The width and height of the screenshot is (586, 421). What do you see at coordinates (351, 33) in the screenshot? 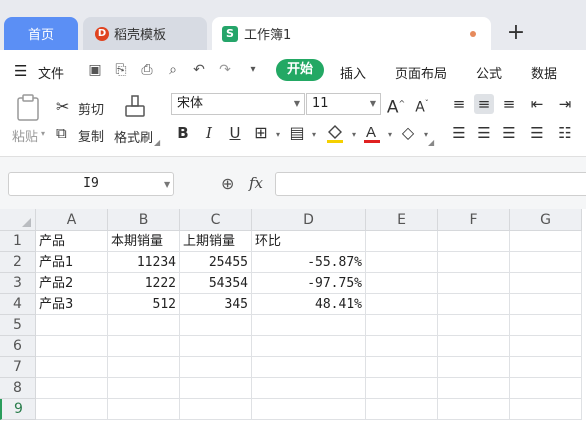
I see `tab-workbook: S 工作簿1` at bounding box center [351, 33].